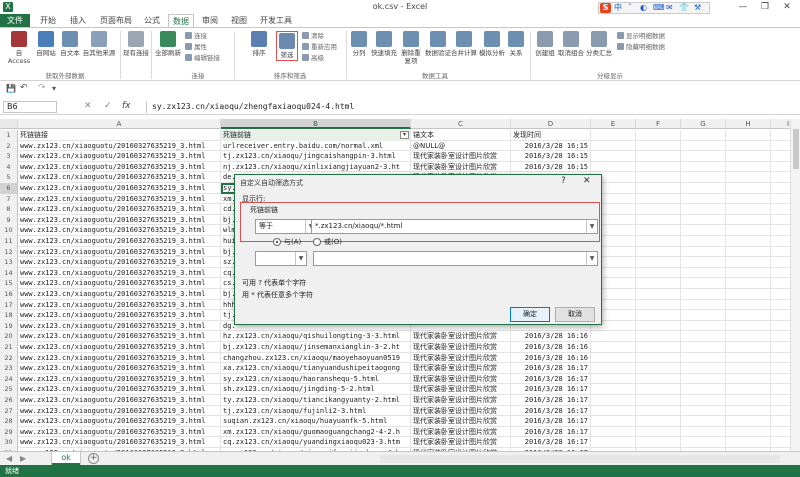 The width and height of the screenshot is (800, 477). Describe the element at coordinates (551, 347) in the screenshot. I see `cell-d-21: 2016/3/28 16:16` at that location.